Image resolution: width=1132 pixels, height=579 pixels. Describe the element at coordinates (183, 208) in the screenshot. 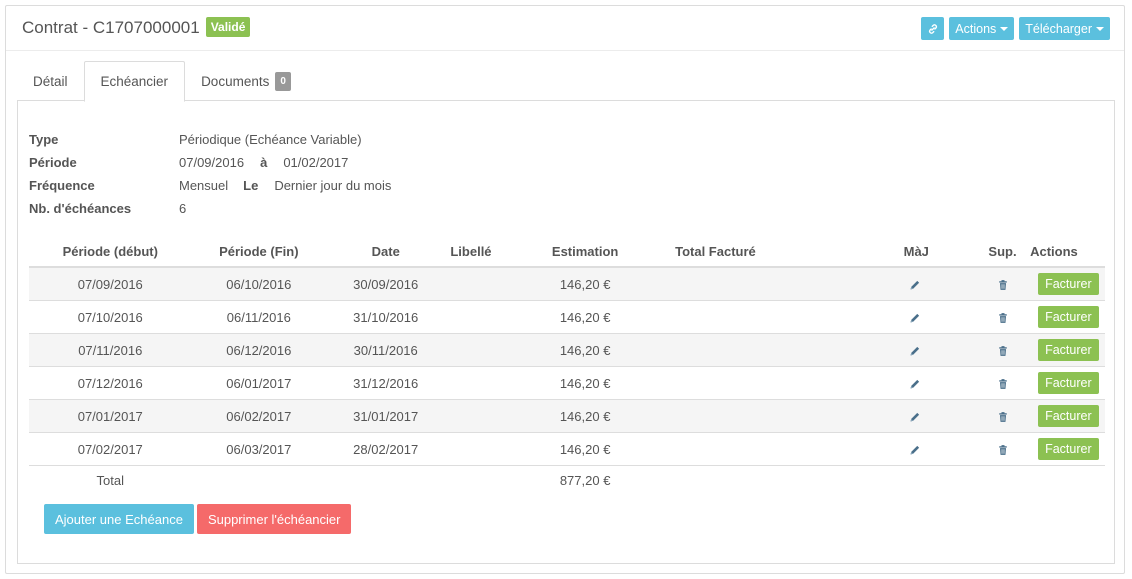

I see `count-value: 6` at that location.